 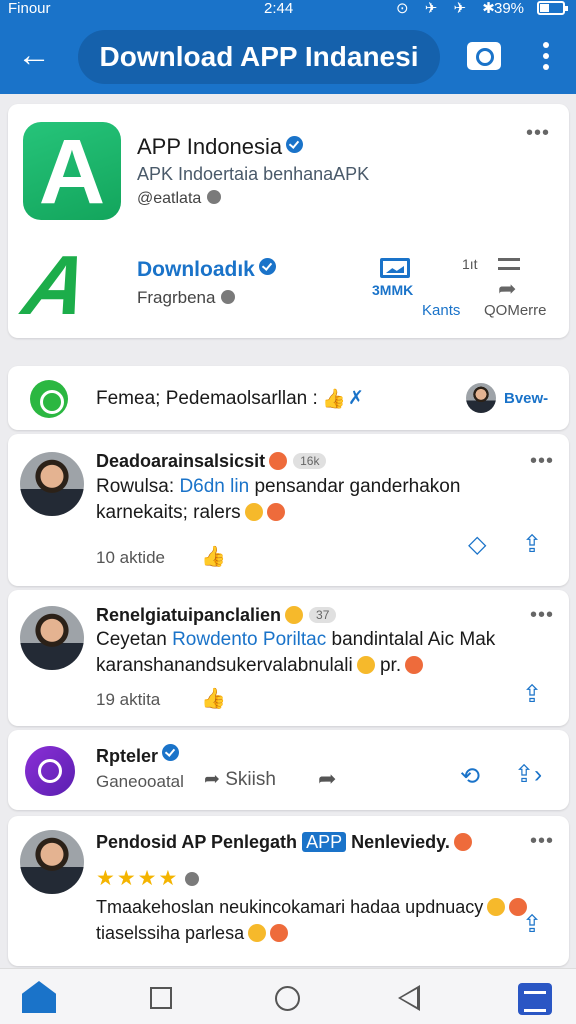 I want to click on app-name: APP Indonesia, so click(x=210, y=146).